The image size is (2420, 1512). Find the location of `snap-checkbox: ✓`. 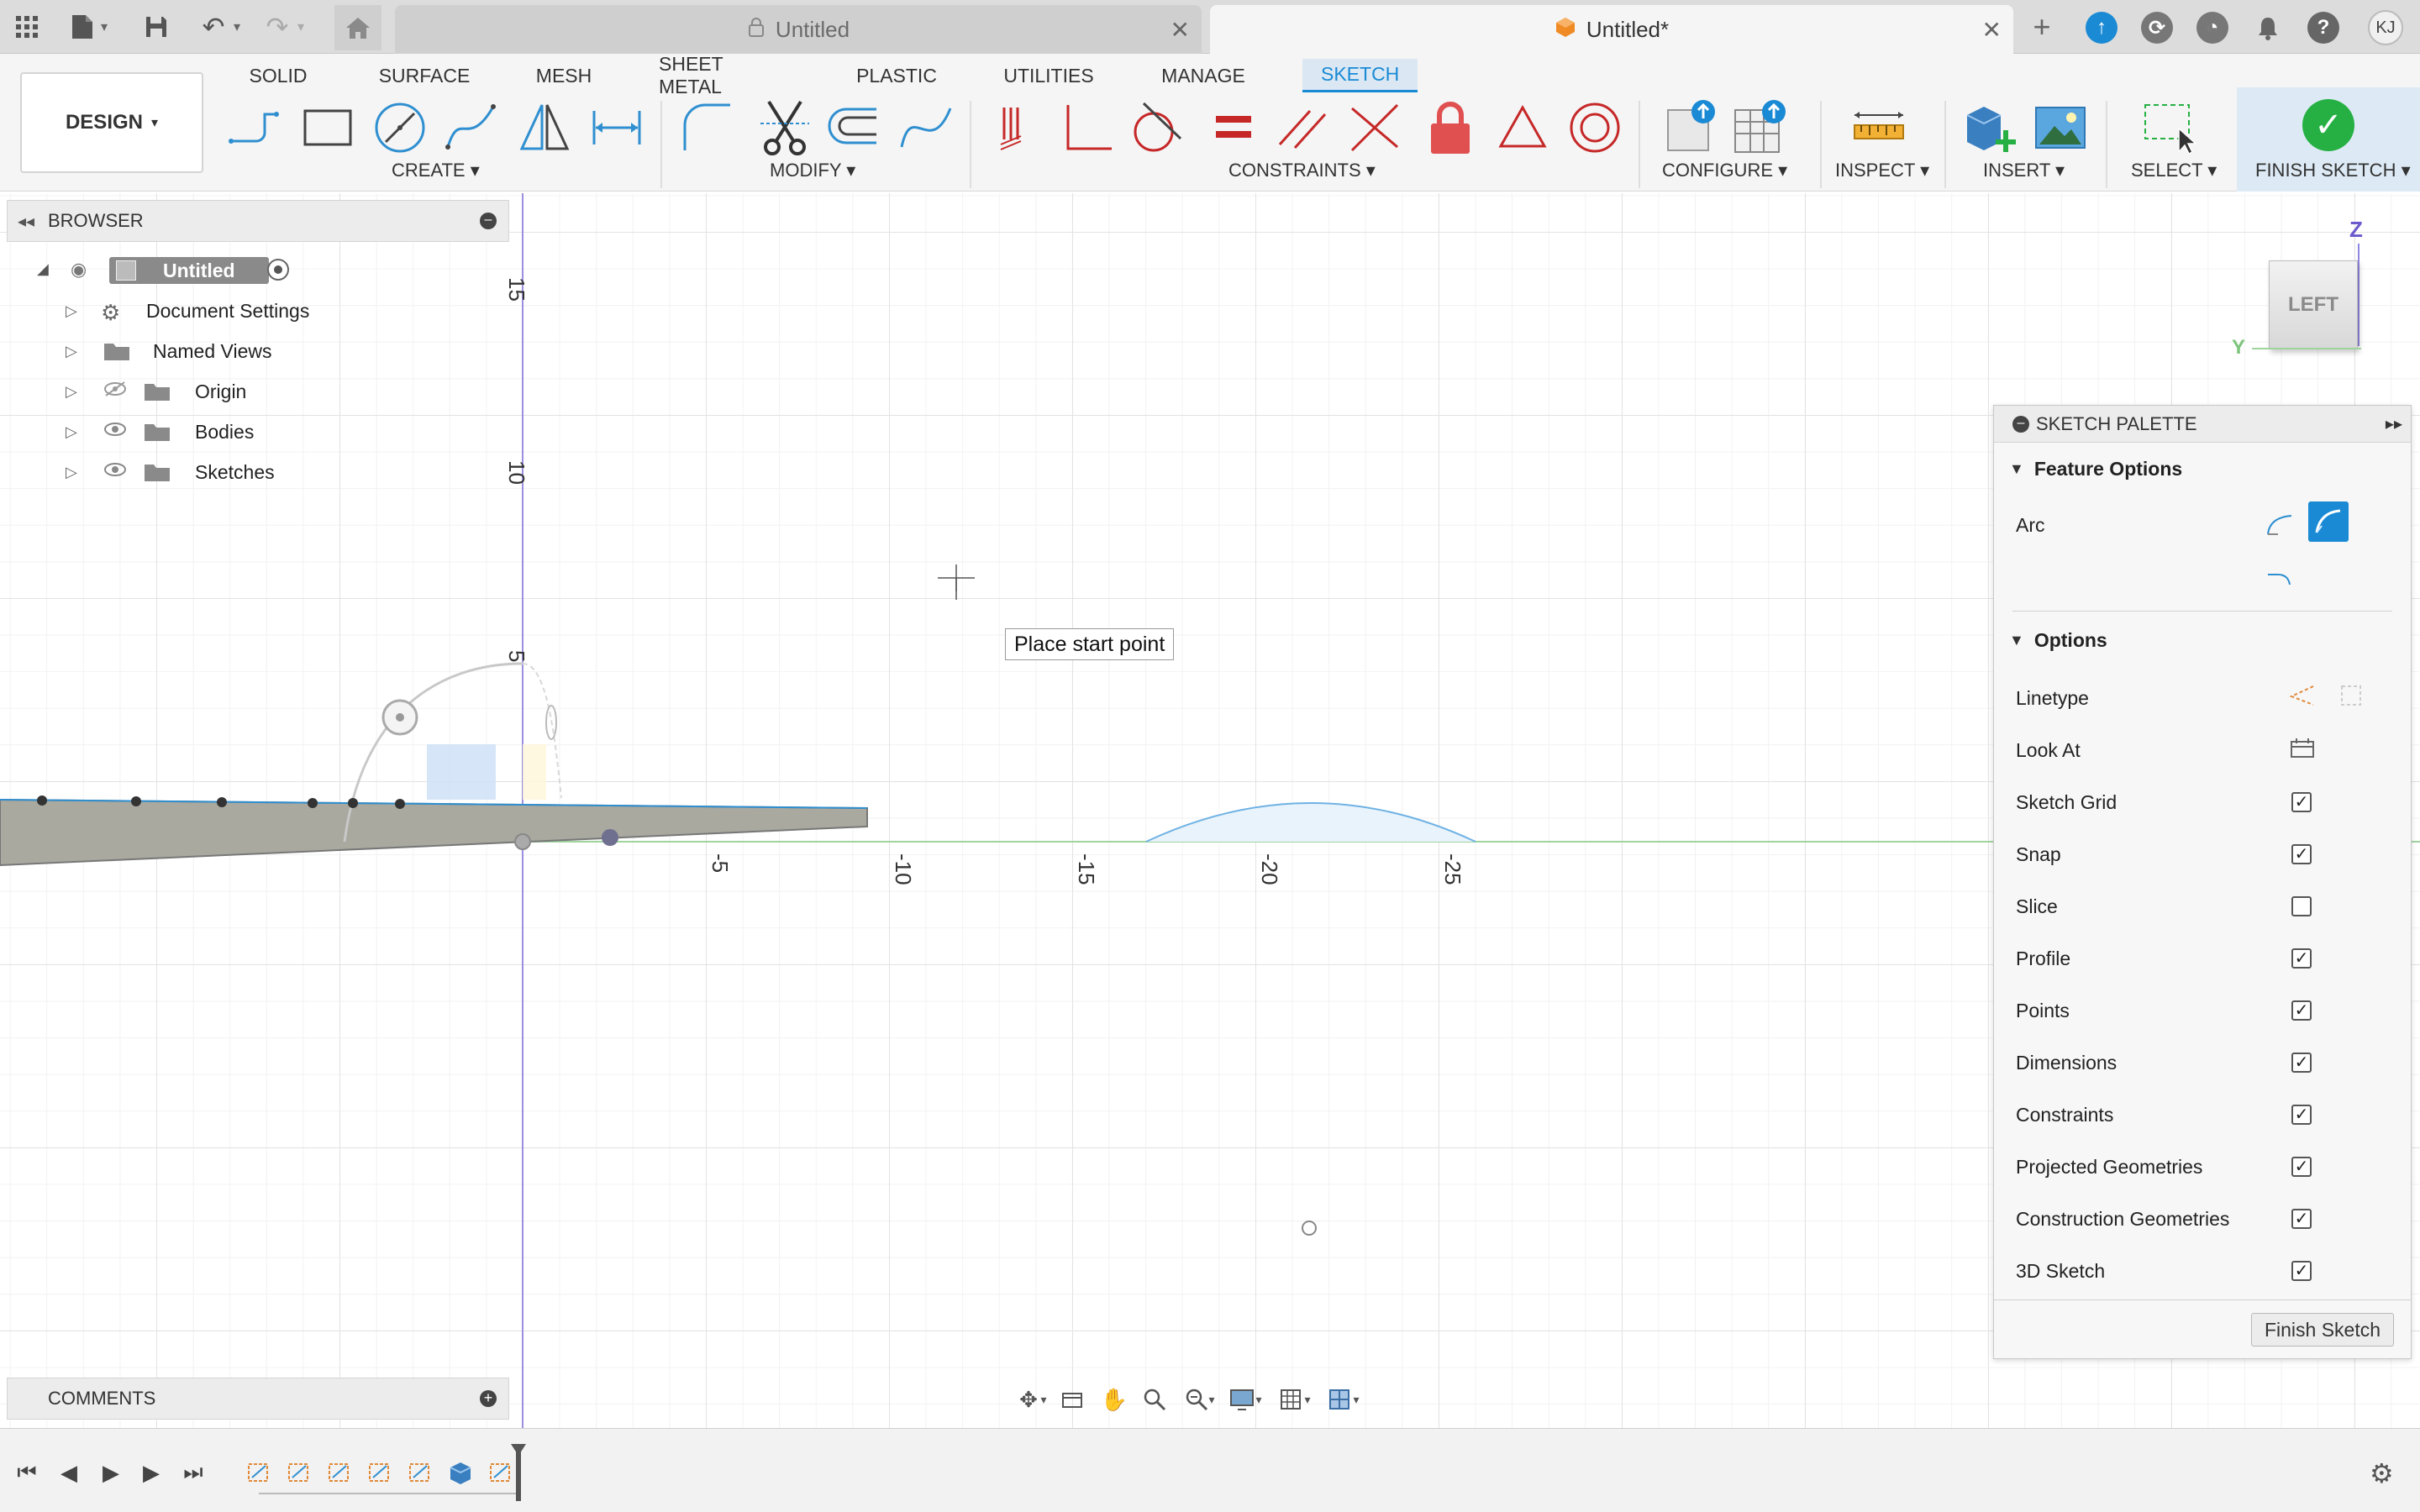

snap-checkbox: ✓ is located at coordinates (2301, 854).